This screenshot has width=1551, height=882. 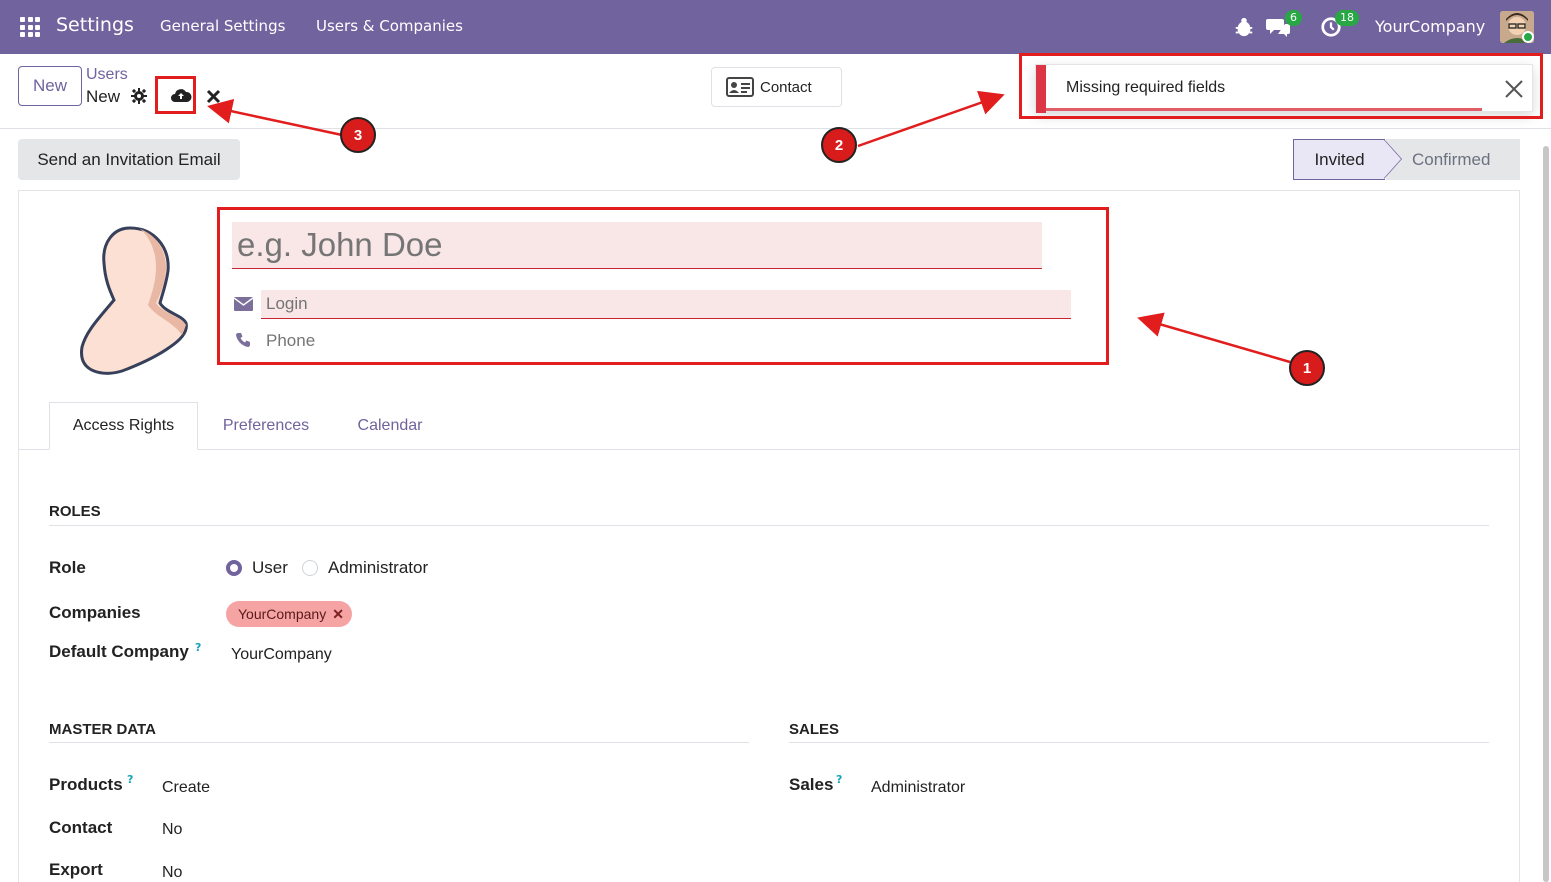 What do you see at coordinates (281, 655) in the screenshot?
I see `default-company-value: YourCompany` at bounding box center [281, 655].